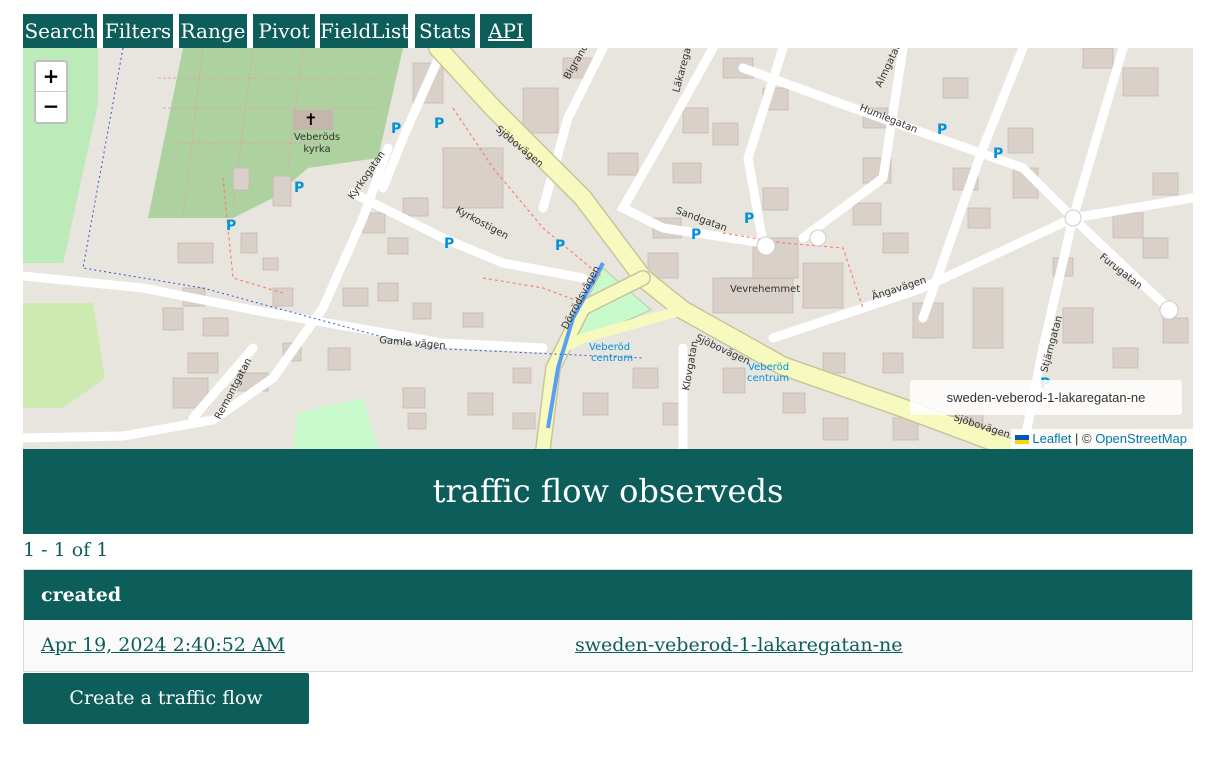 The width and height of the screenshot is (1219, 775). What do you see at coordinates (317, 137) in the screenshot?
I see `svg-text: Veberöds` at bounding box center [317, 137].